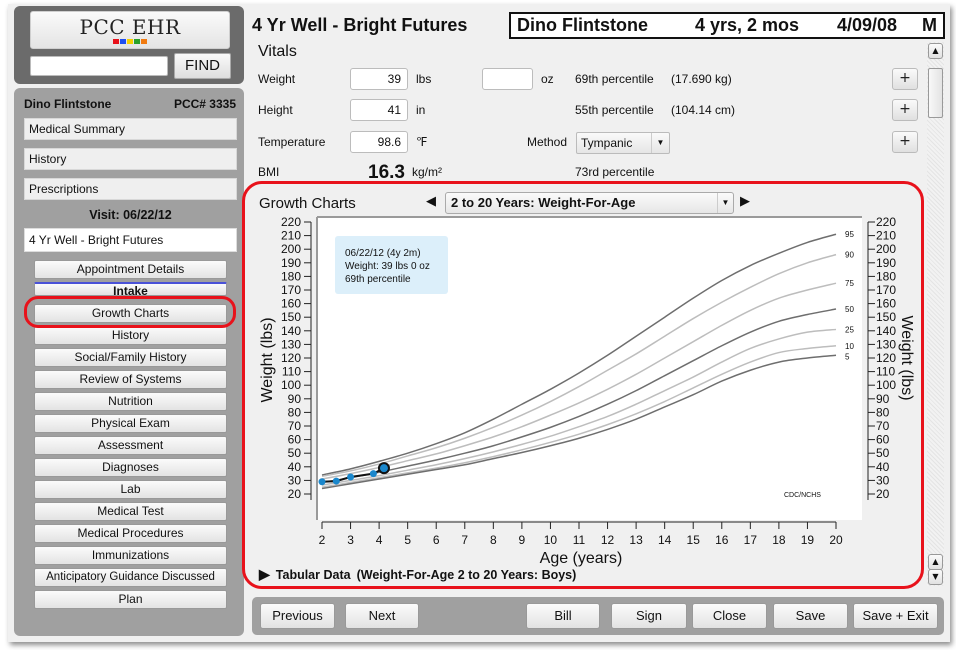 This screenshot has height=650, width=956. I want to click on y-tick-label-left: 50, so click(295, 453).